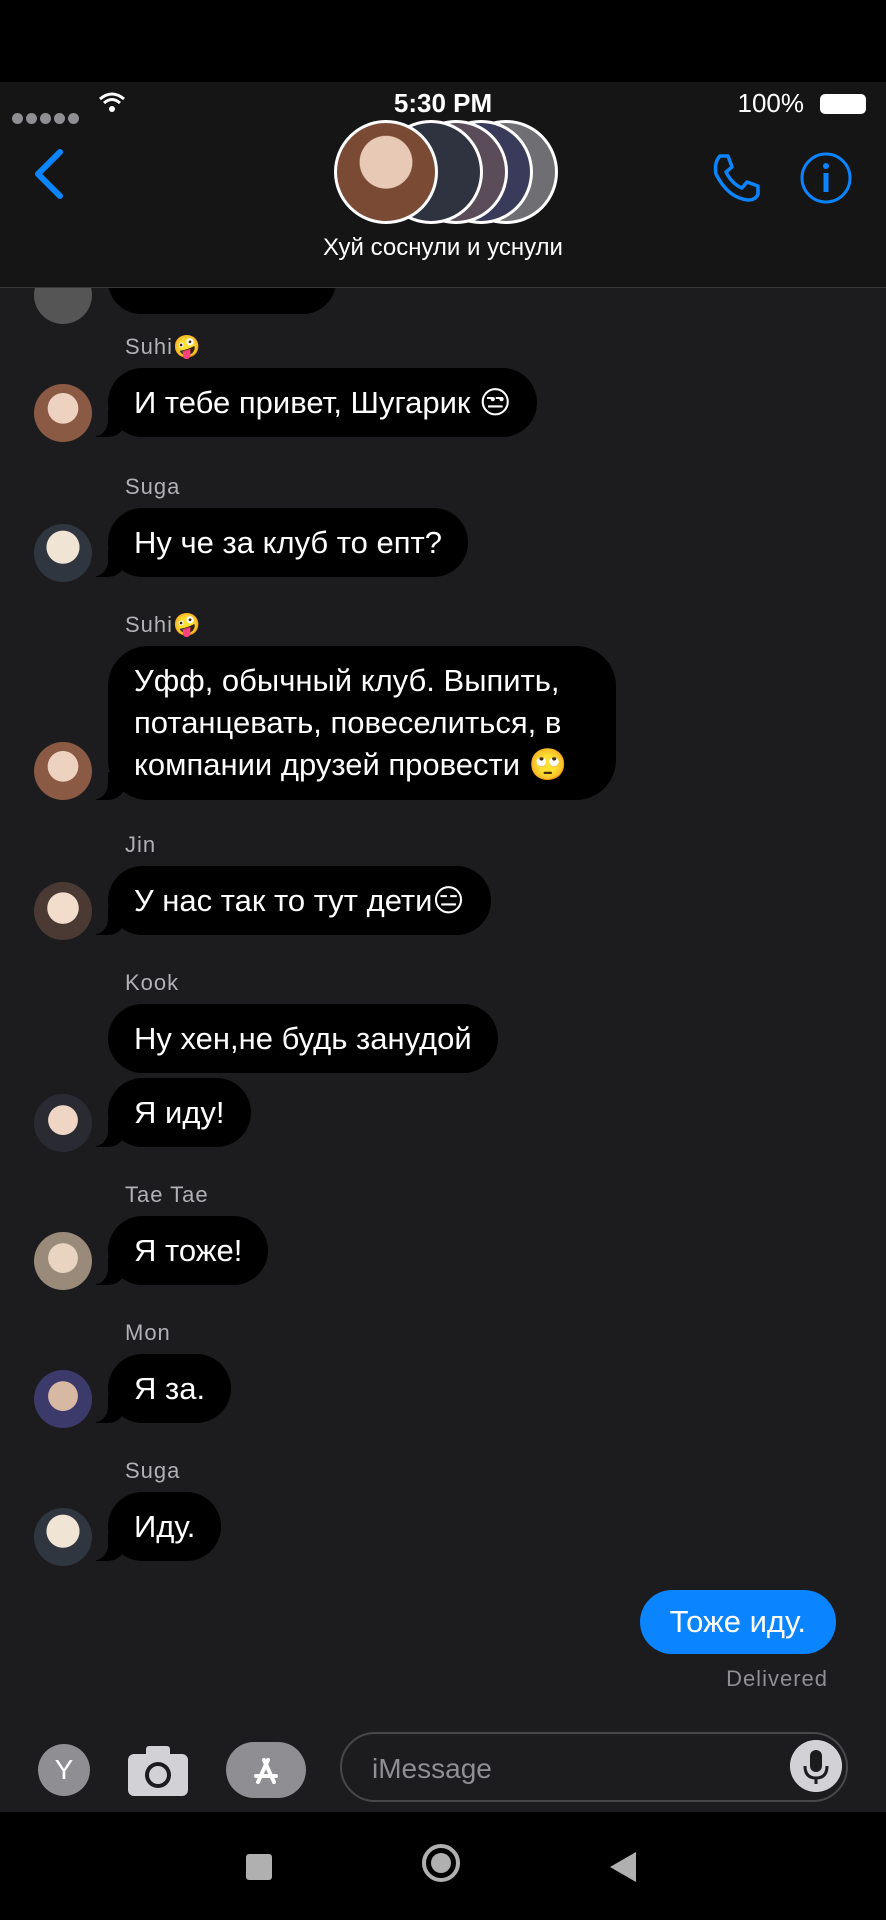 The height and width of the screenshot is (1920, 886). Describe the element at coordinates (148, 1332) in the screenshot. I see `sender-name: Mon` at that location.